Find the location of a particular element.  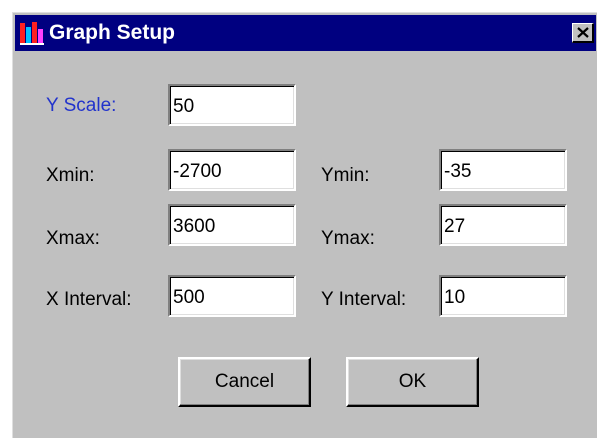

ymin-input is located at coordinates (503, 170).